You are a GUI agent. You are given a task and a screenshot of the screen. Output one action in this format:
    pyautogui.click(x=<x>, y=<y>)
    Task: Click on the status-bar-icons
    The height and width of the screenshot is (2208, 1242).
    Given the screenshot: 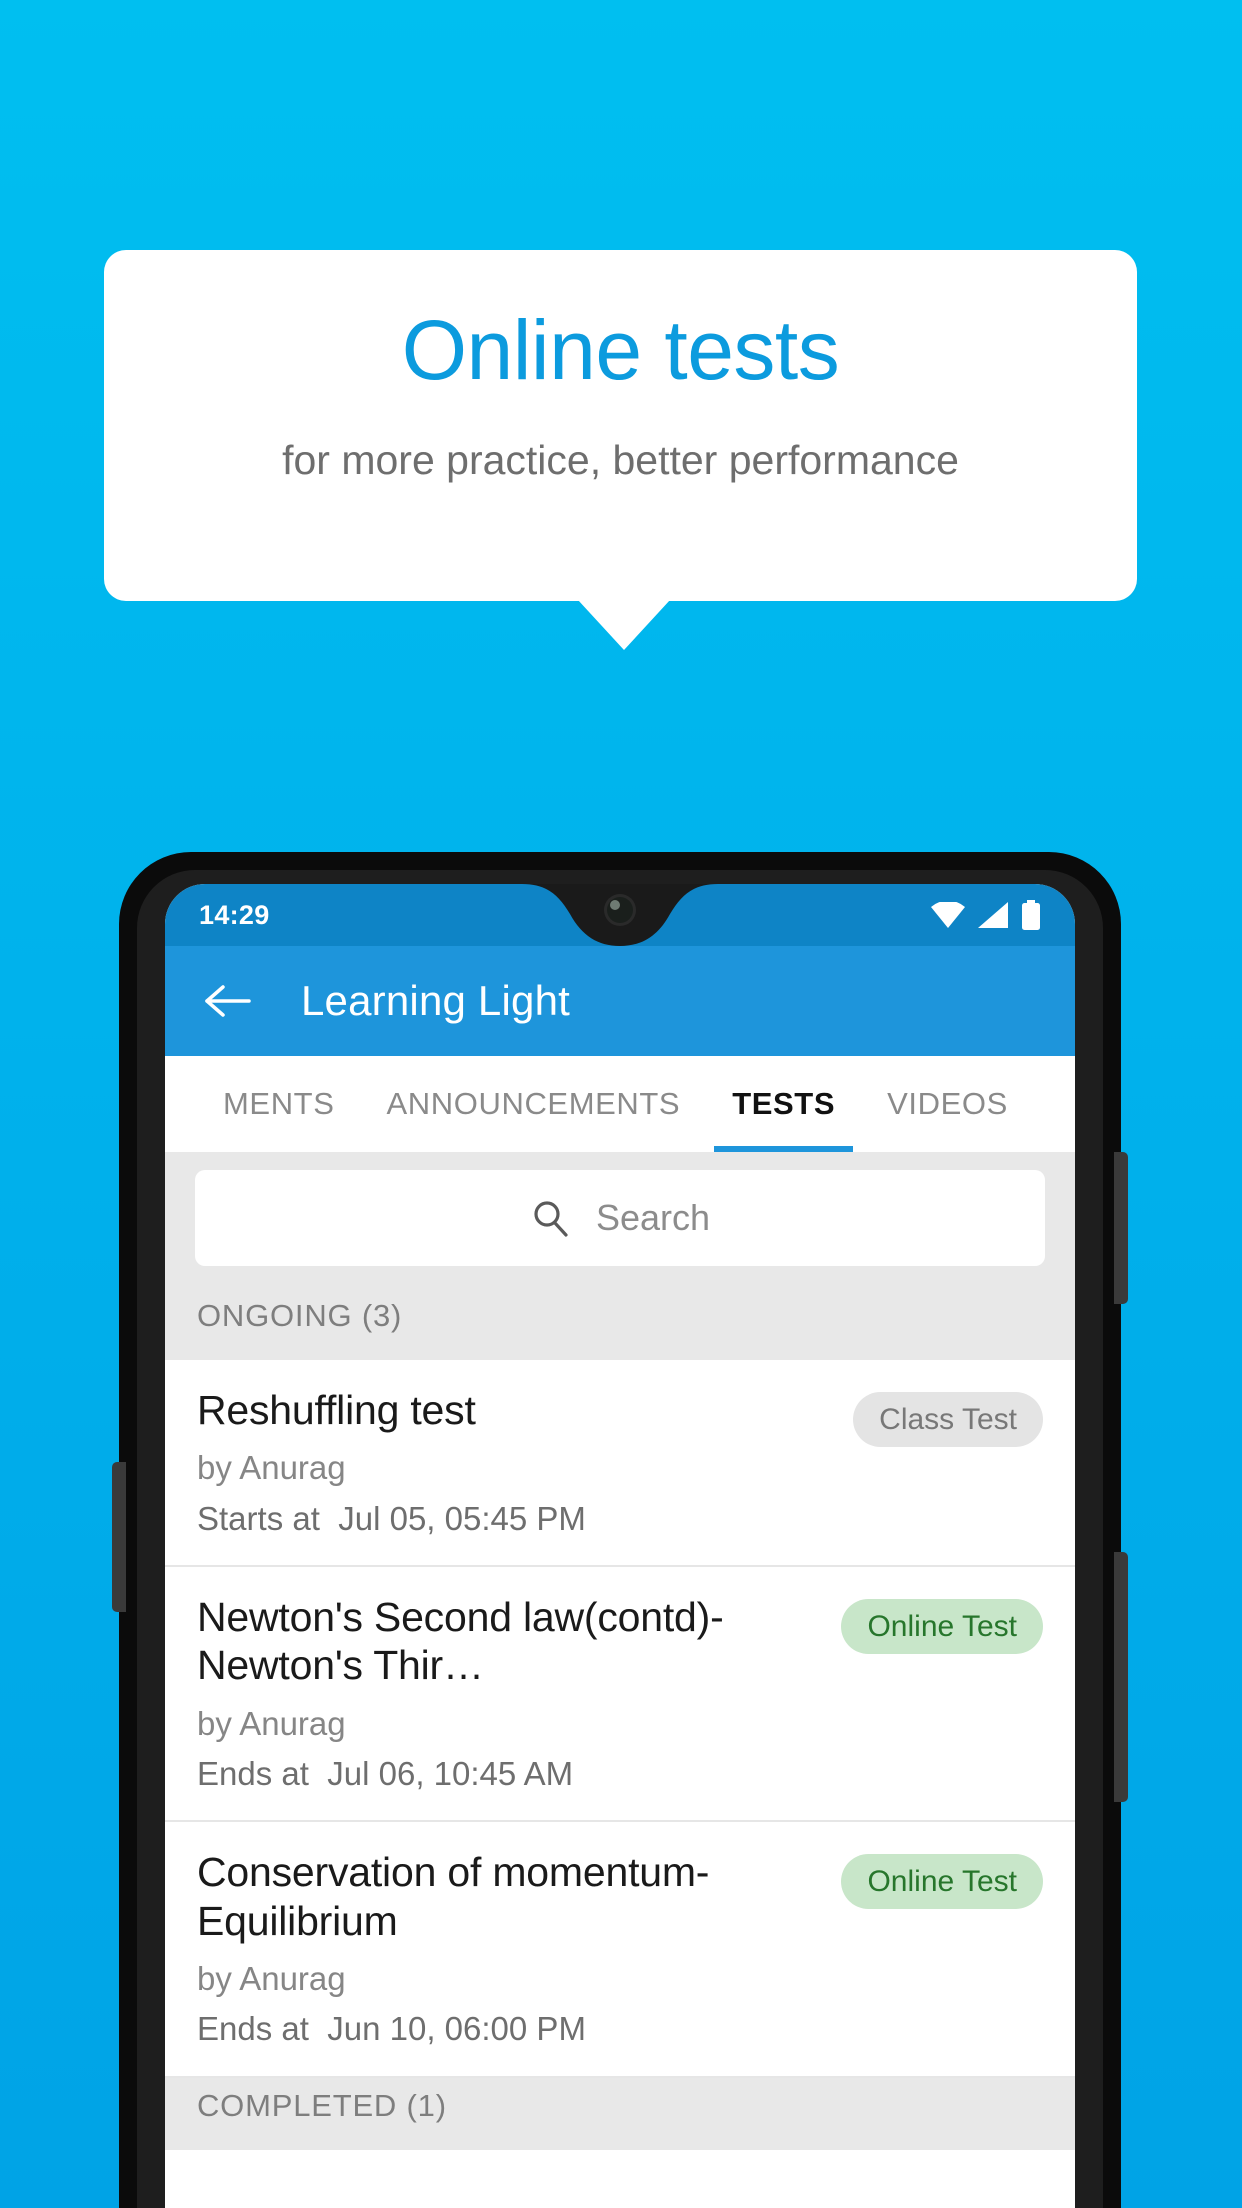 What is the action you would take?
    pyautogui.click(x=986, y=915)
    